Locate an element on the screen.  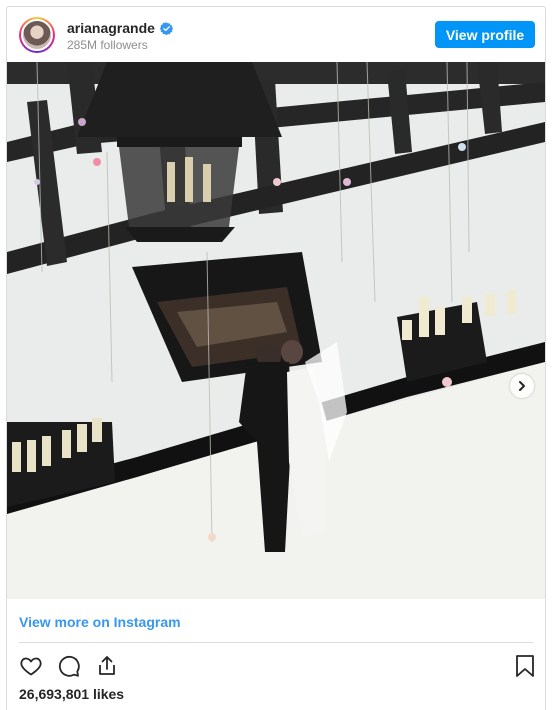
save-button is located at coordinates (525, 666).